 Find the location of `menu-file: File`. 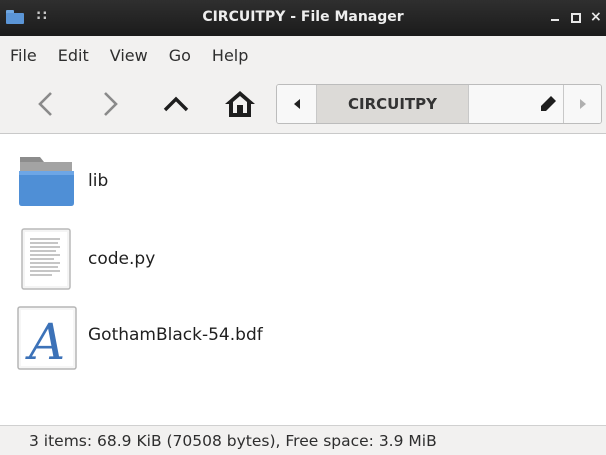

menu-file: File is located at coordinates (23, 55).